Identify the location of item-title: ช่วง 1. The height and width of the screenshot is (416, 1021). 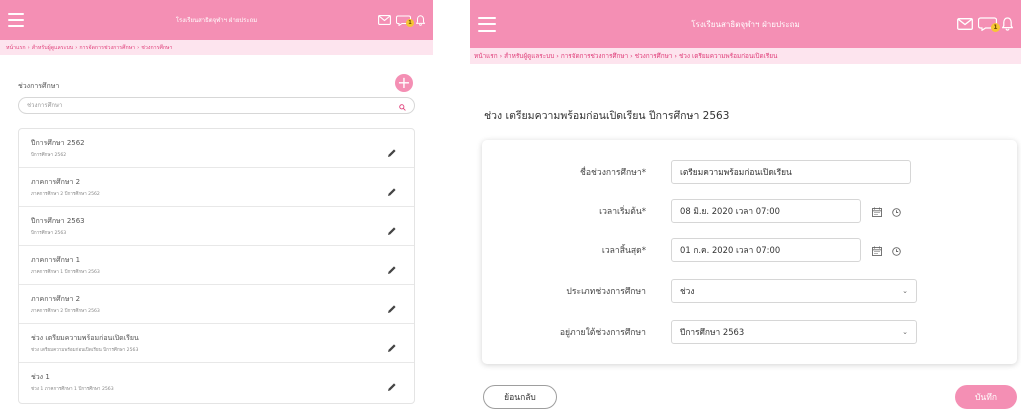
(40, 377).